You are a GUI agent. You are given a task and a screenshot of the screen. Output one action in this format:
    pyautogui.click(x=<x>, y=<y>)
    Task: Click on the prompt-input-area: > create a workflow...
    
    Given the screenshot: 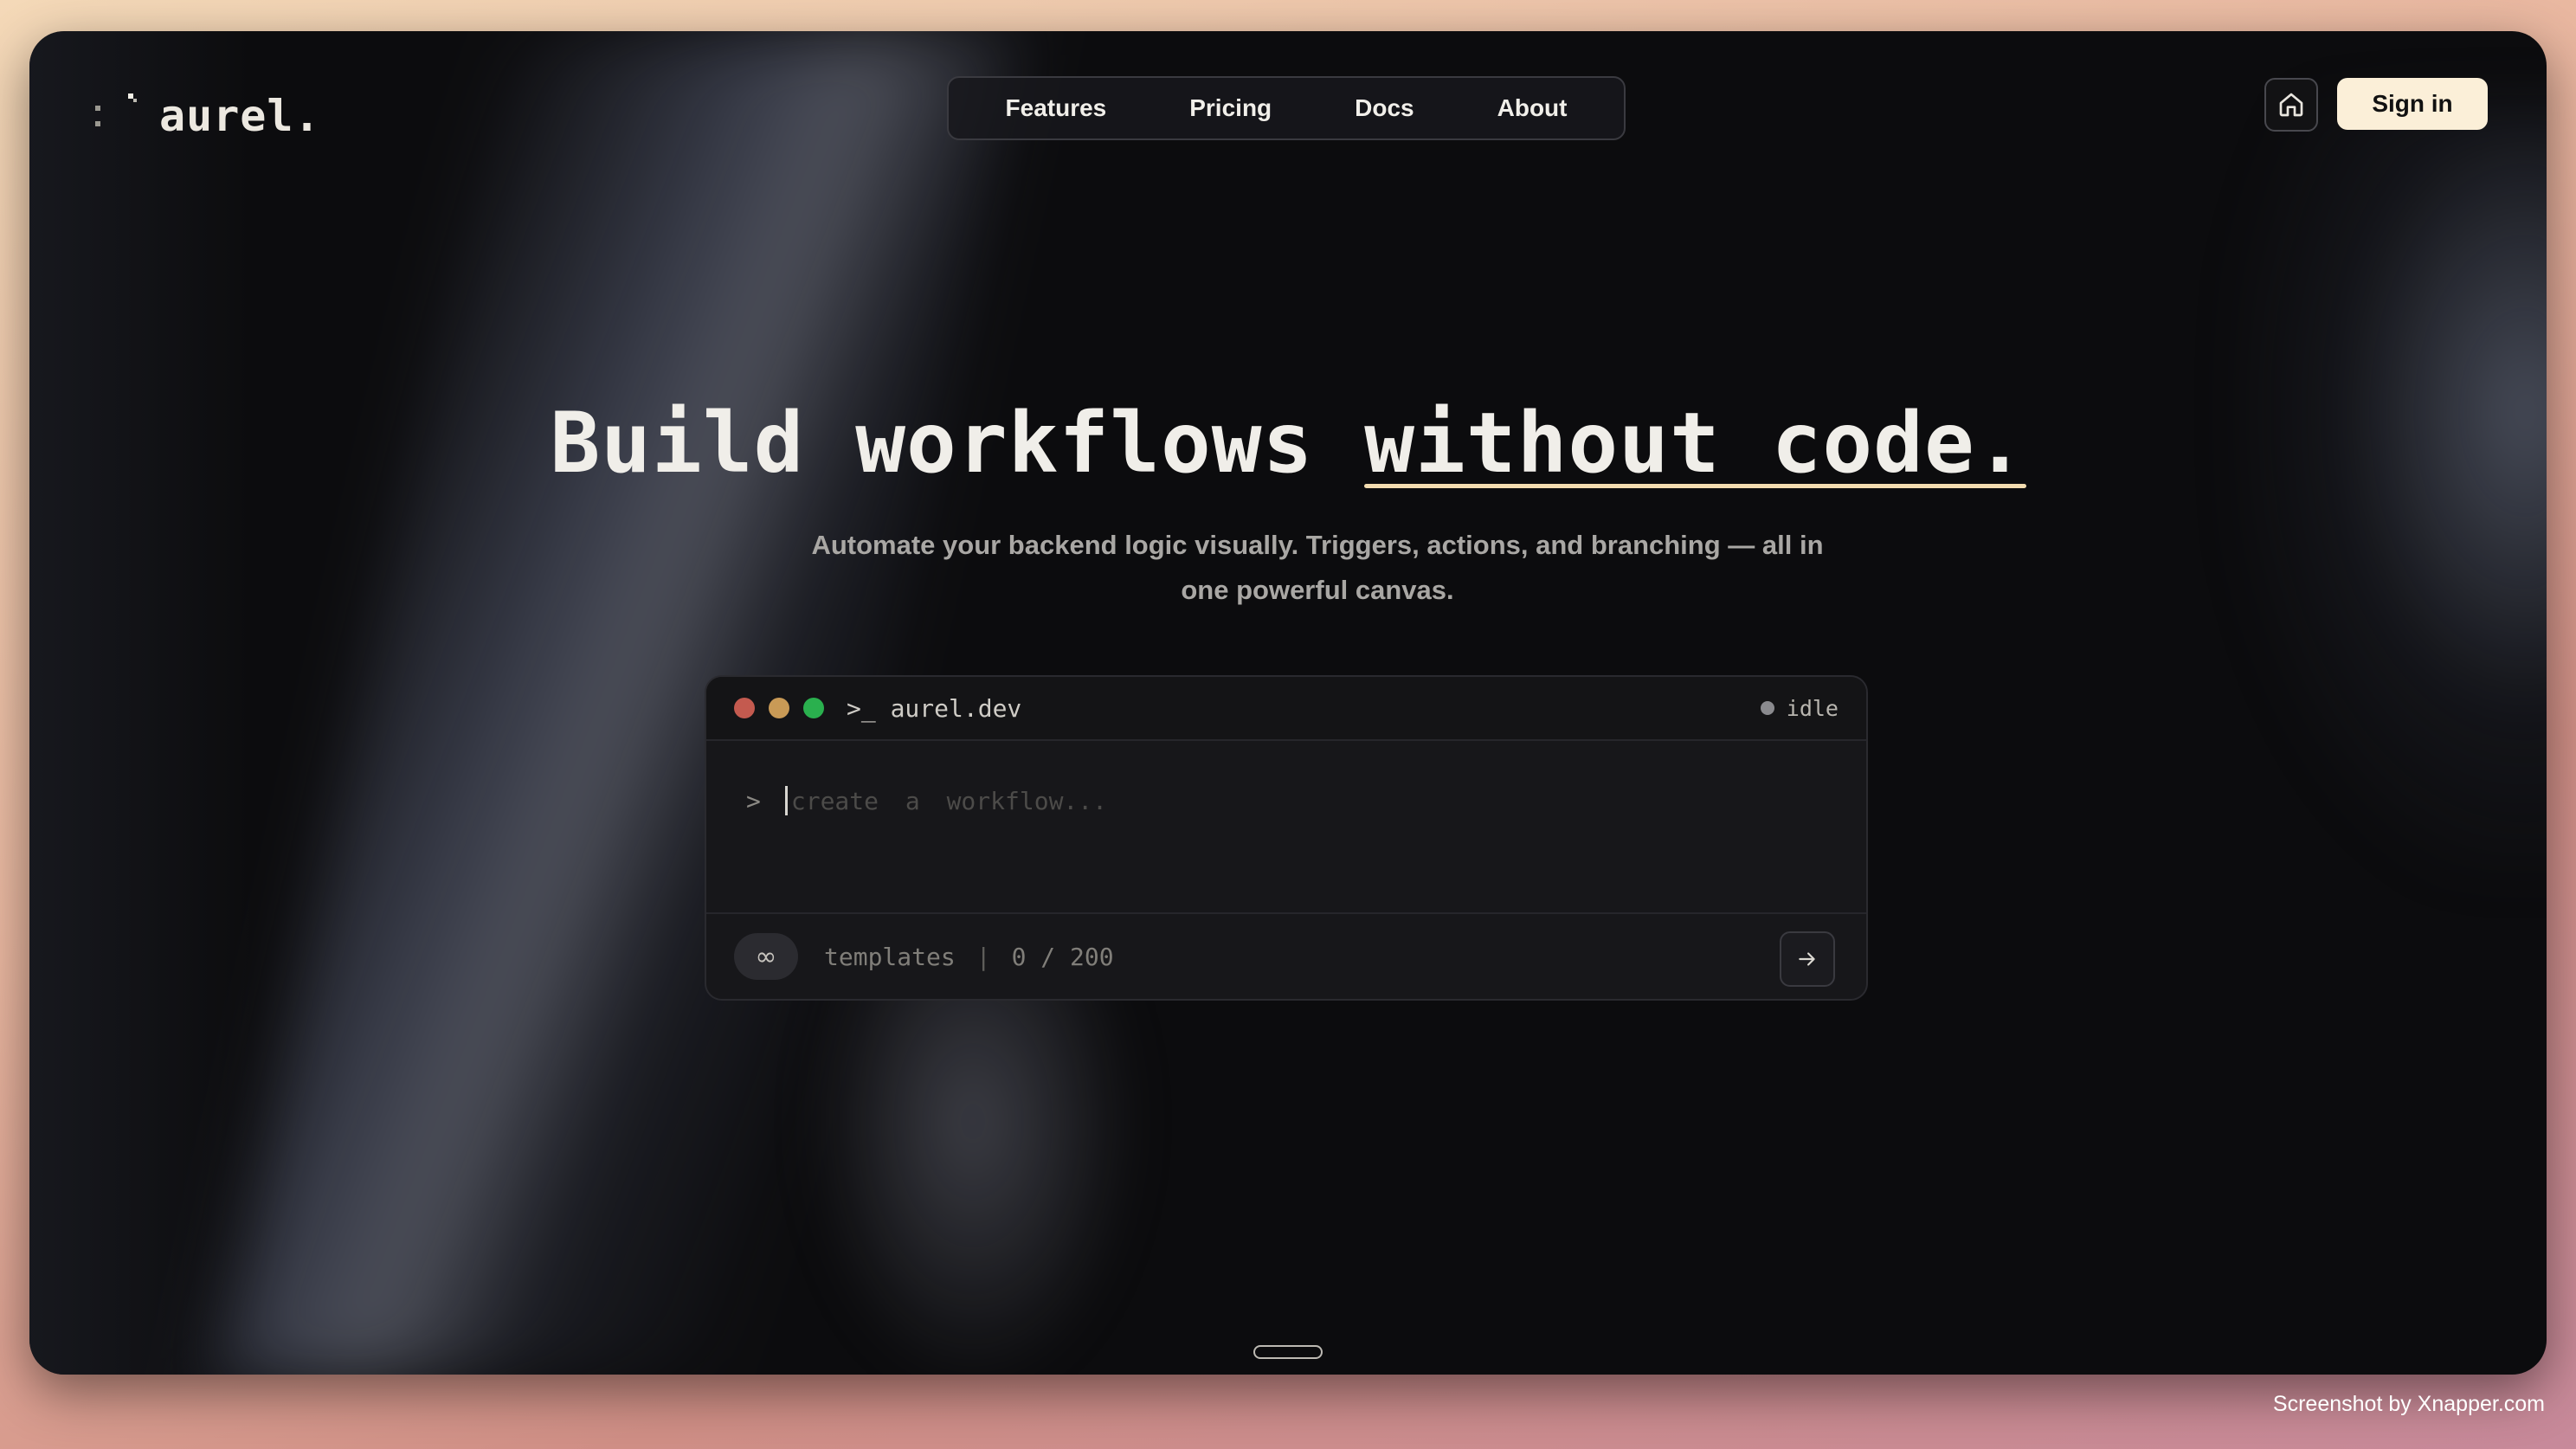 What is the action you would take?
    pyautogui.click(x=1286, y=827)
    